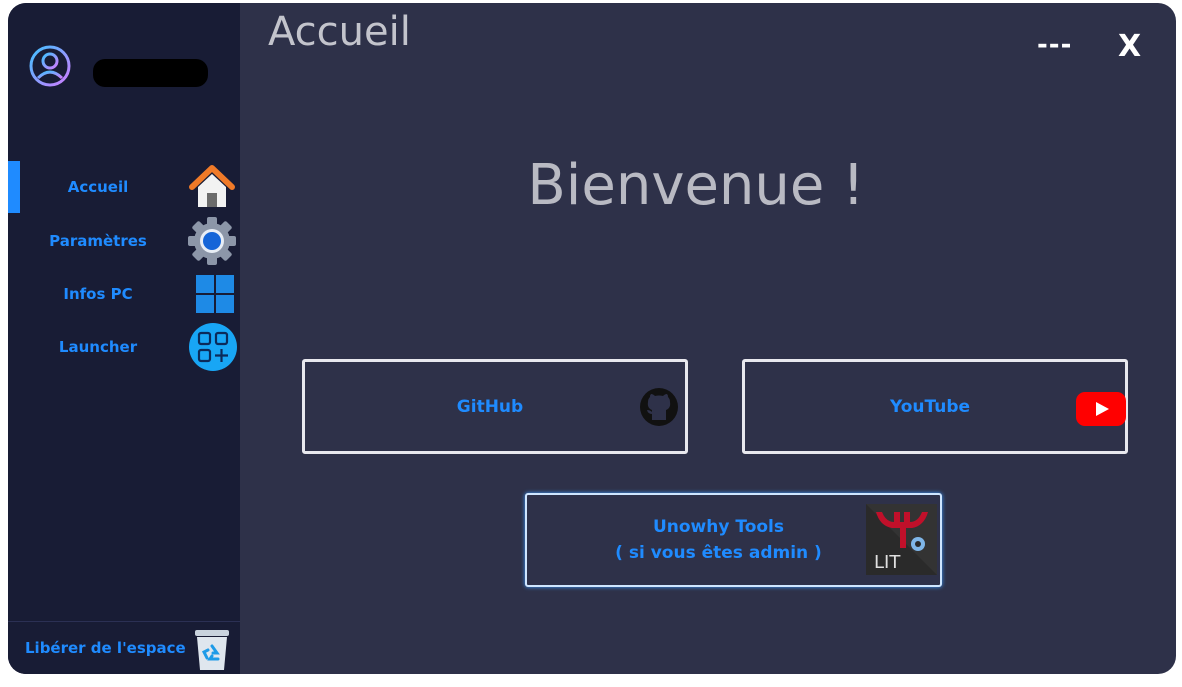 The width and height of the screenshot is (1182, 687). What do you see at coordinates (659, 407) in the screenshot?
I see `github-icon` at bounding box center [659, 407].